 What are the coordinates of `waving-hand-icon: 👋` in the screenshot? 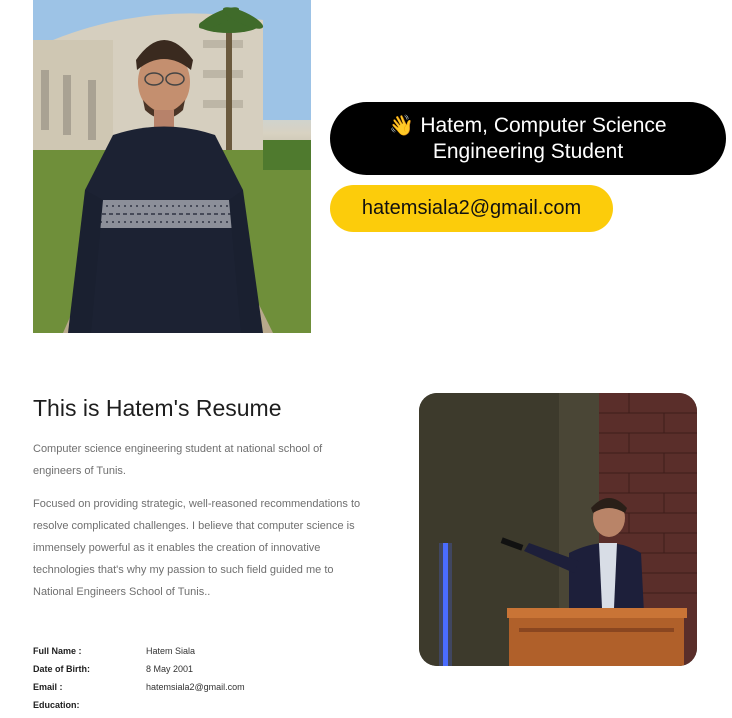 It's located at (402, 125).